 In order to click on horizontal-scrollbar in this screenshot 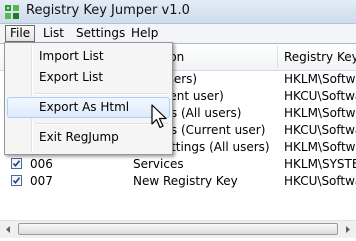, I will do `click(178, 229)`.